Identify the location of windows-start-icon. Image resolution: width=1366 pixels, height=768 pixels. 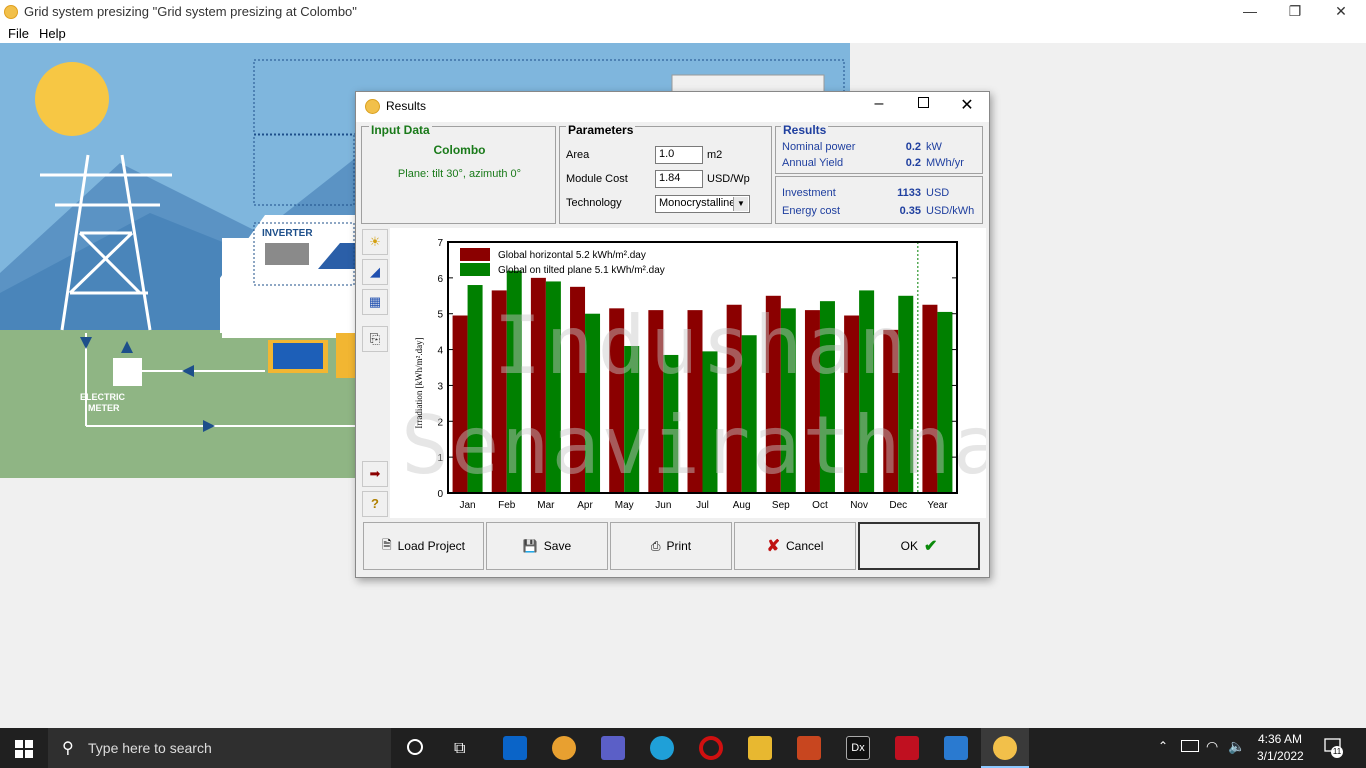
(24, 749).